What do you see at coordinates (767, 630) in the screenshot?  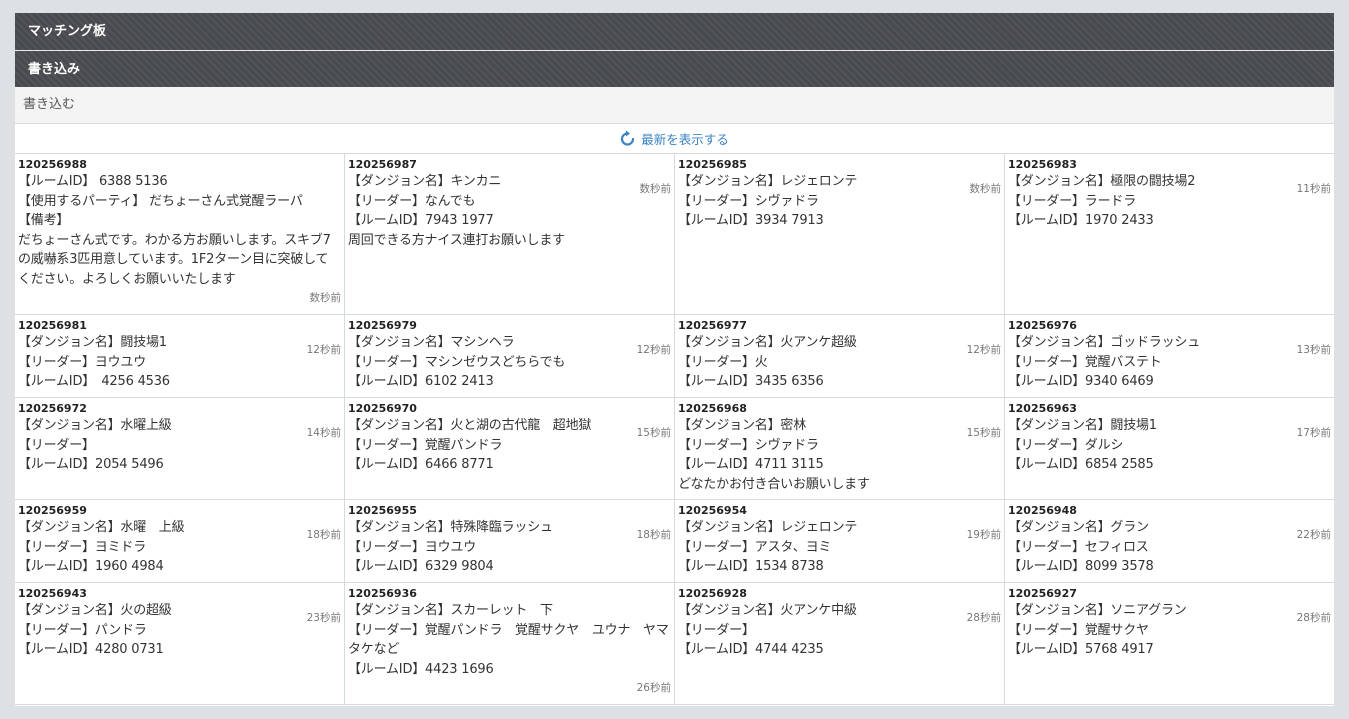 I see `post-body: 【ダンジョン名】火アンケ中級 【リーダー】 【ルームID】4744 4235` at bounding box center [767, 630].